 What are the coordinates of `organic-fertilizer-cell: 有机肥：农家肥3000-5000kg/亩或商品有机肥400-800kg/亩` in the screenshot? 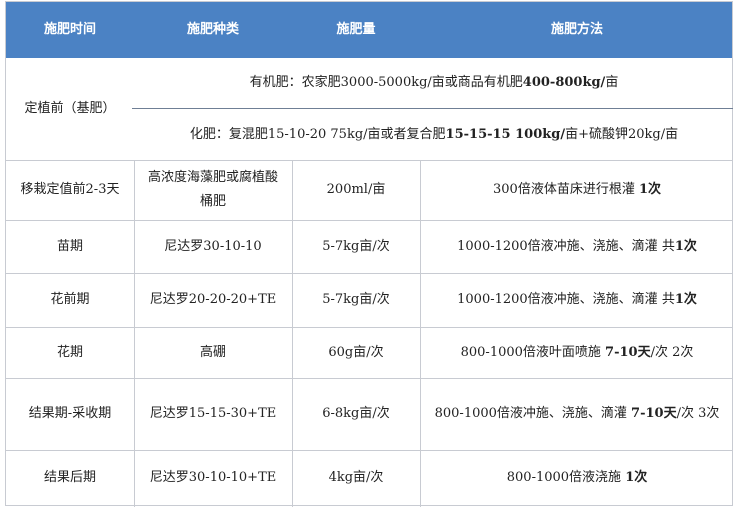 It's located at (433, 83).